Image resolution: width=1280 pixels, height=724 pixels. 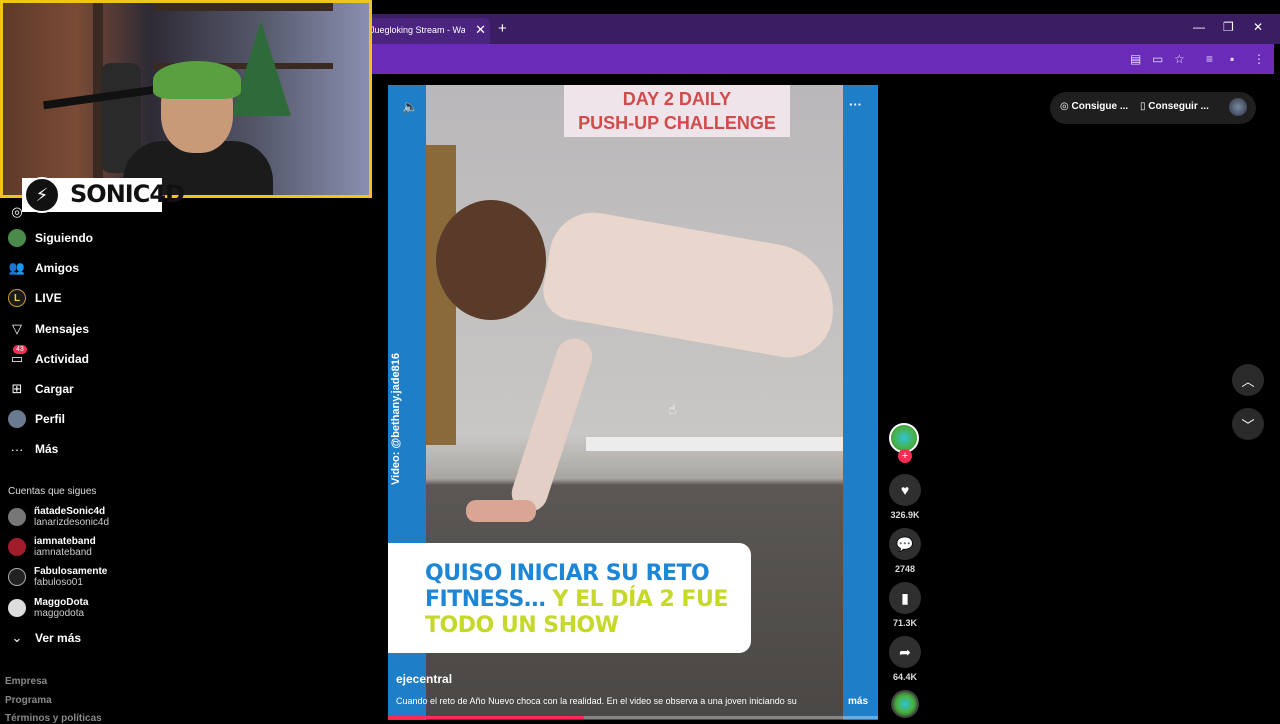 I want to click on share-count: 64.4K, so click(x=905, y=677).